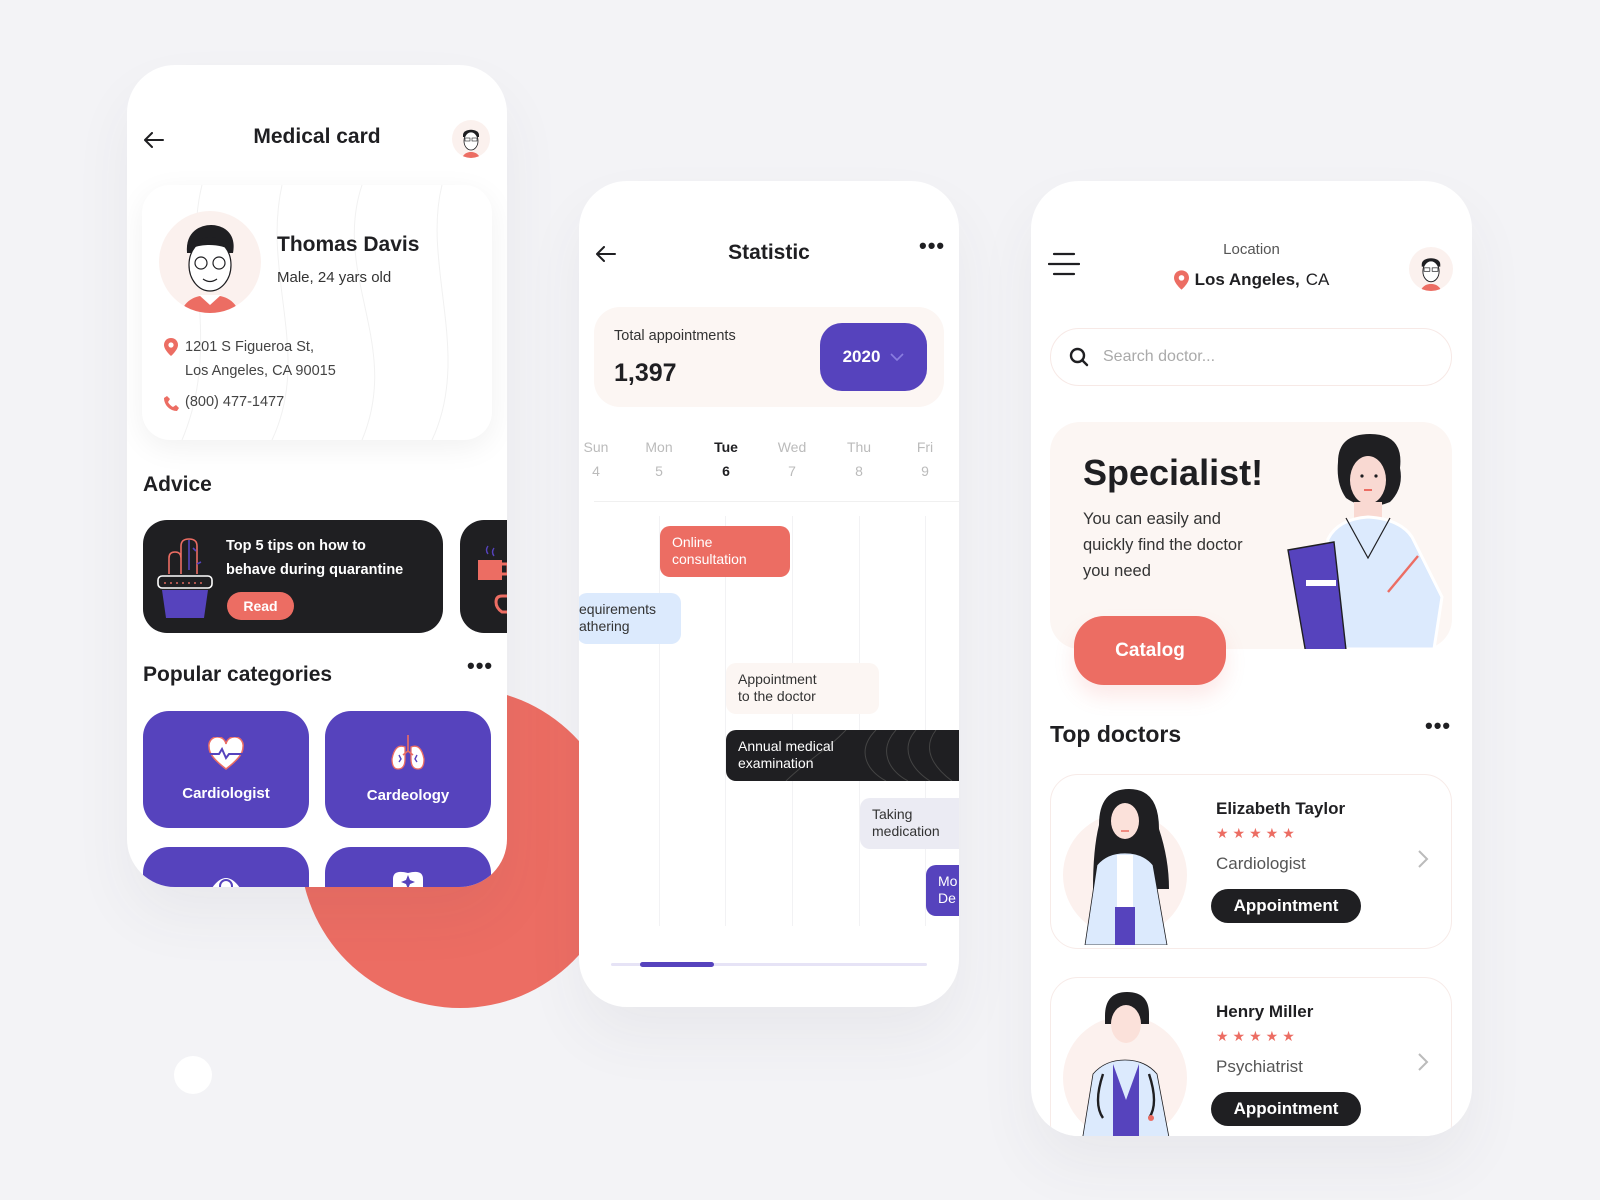 The width and height of the screenshot is (1600, 1200). What do you see at coordinates (925, 471) in the screenshot?
I see `day-number: 9` at bounding box center [925, 471].